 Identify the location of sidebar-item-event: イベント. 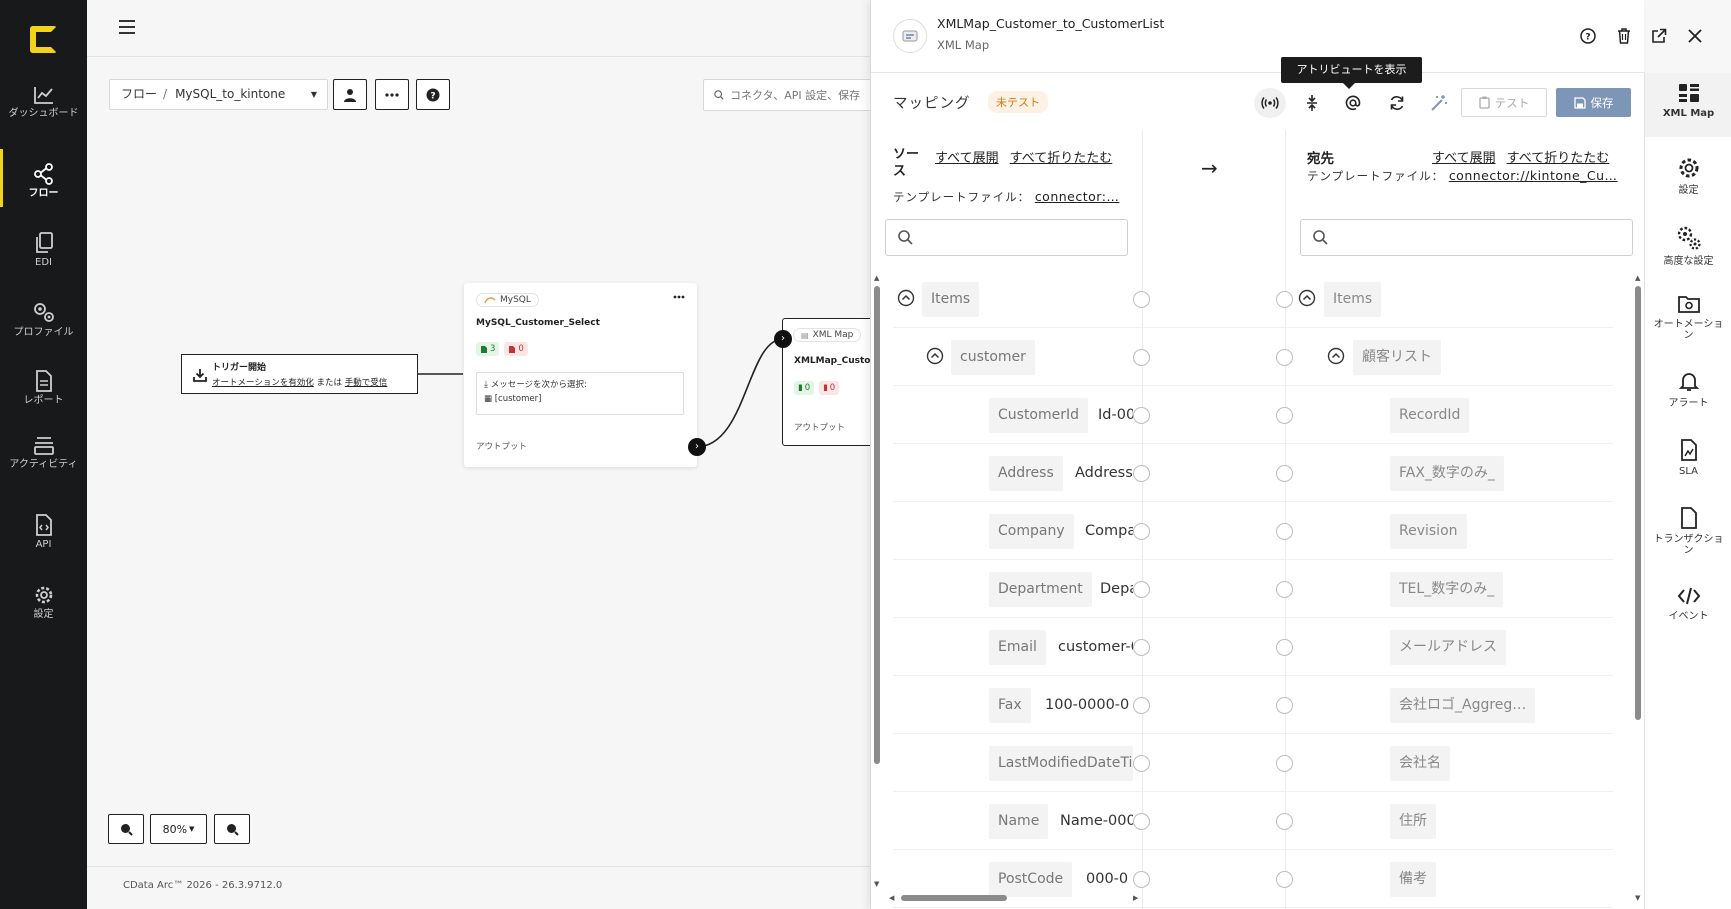
(1688, 604).